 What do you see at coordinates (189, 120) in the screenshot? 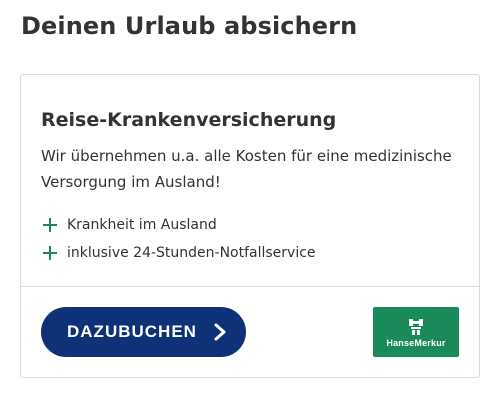
I see `card-title: Reise-Krankenversicherung` at bounding box center [189, 120].